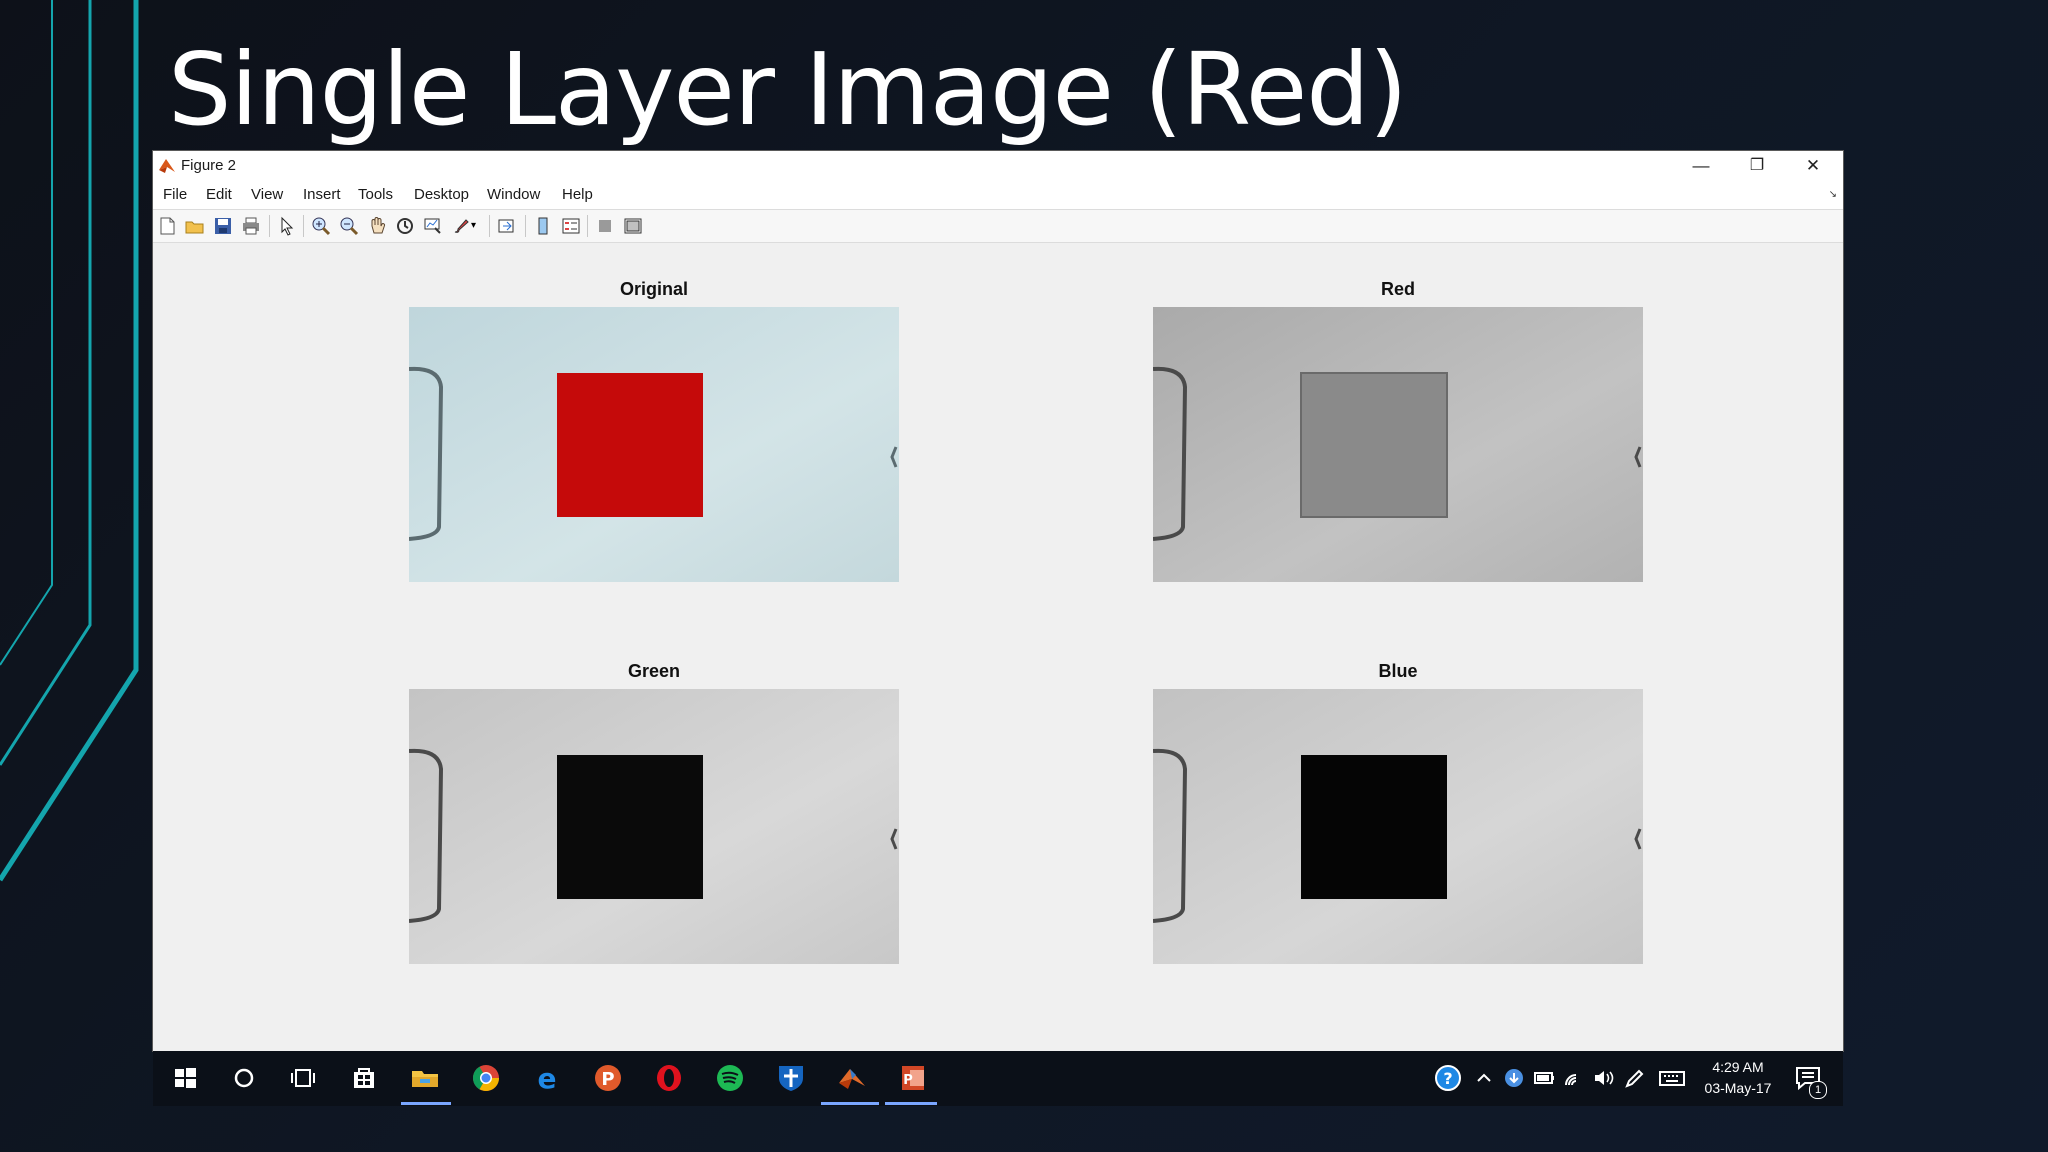 The height and width of the screenshot is (1152, 2048). I want to click on file-explorer-icon, so click(425, 1078).